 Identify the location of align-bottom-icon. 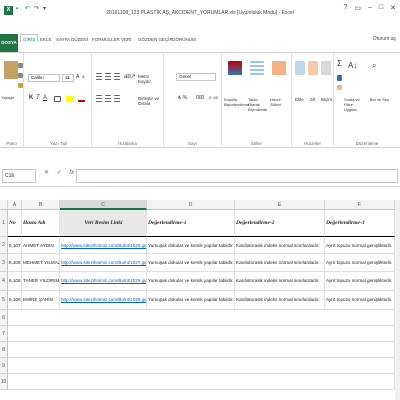
(117, 77).